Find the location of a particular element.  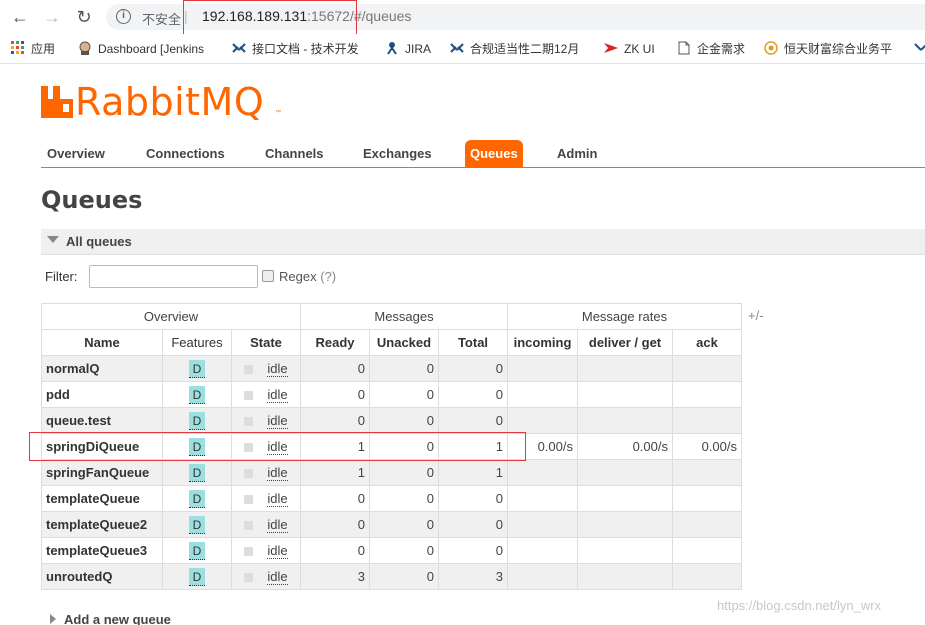

expand-triangle-icon is located at coordinates (53, 619).